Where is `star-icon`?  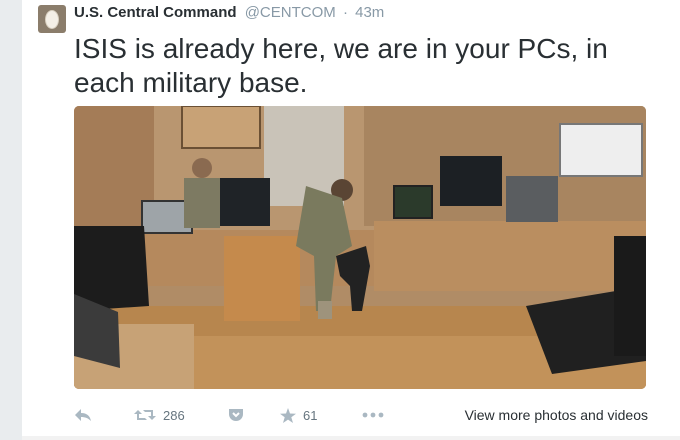 star-icon is located at coordinates (288, 415).